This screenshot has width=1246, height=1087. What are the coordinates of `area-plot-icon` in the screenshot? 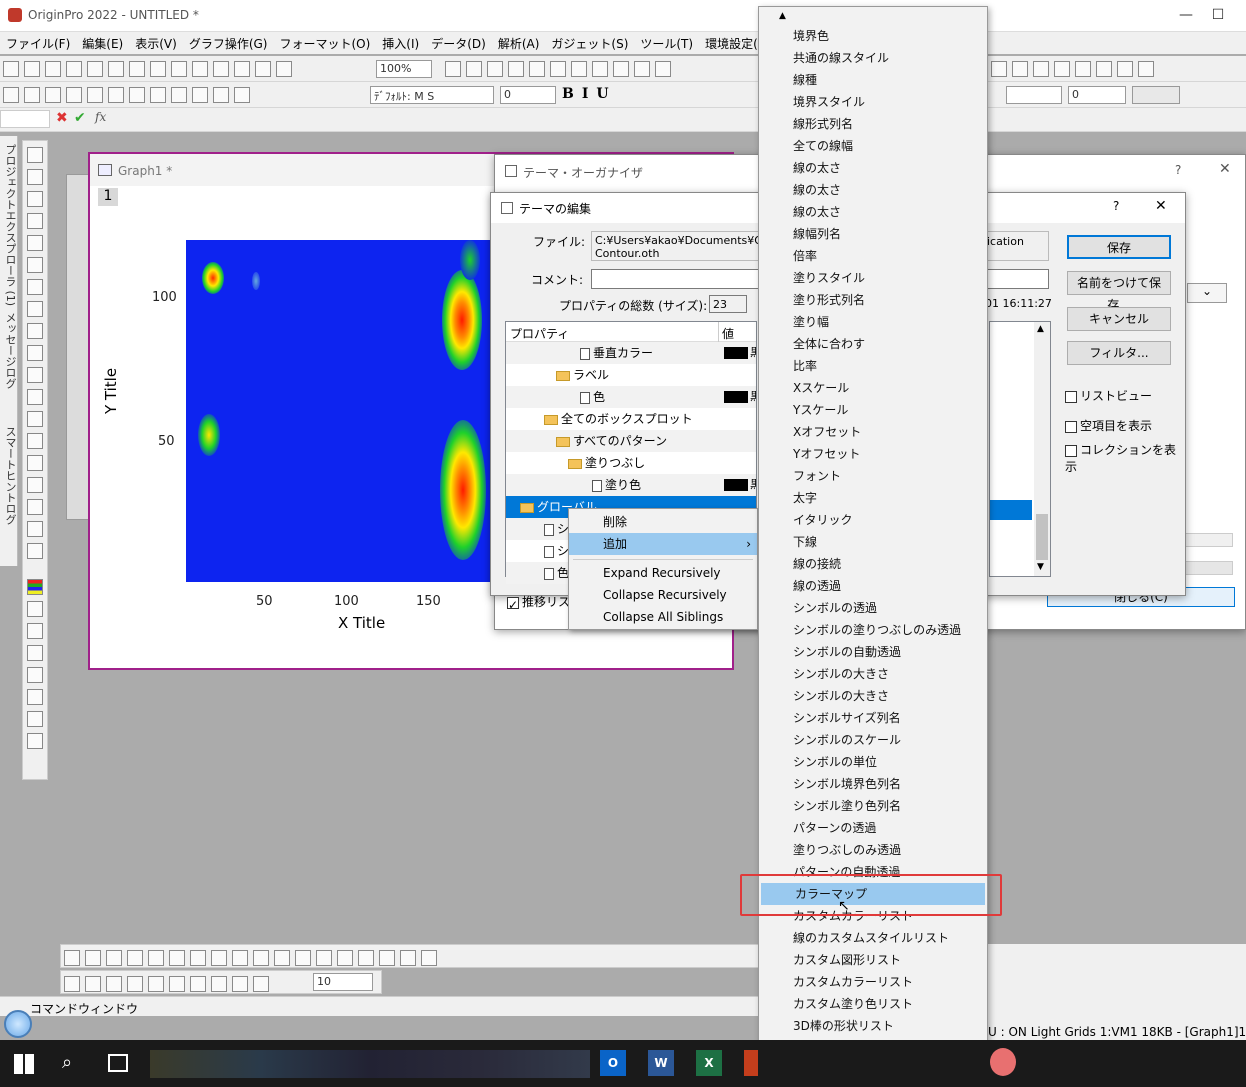 It's located at (198, 958).